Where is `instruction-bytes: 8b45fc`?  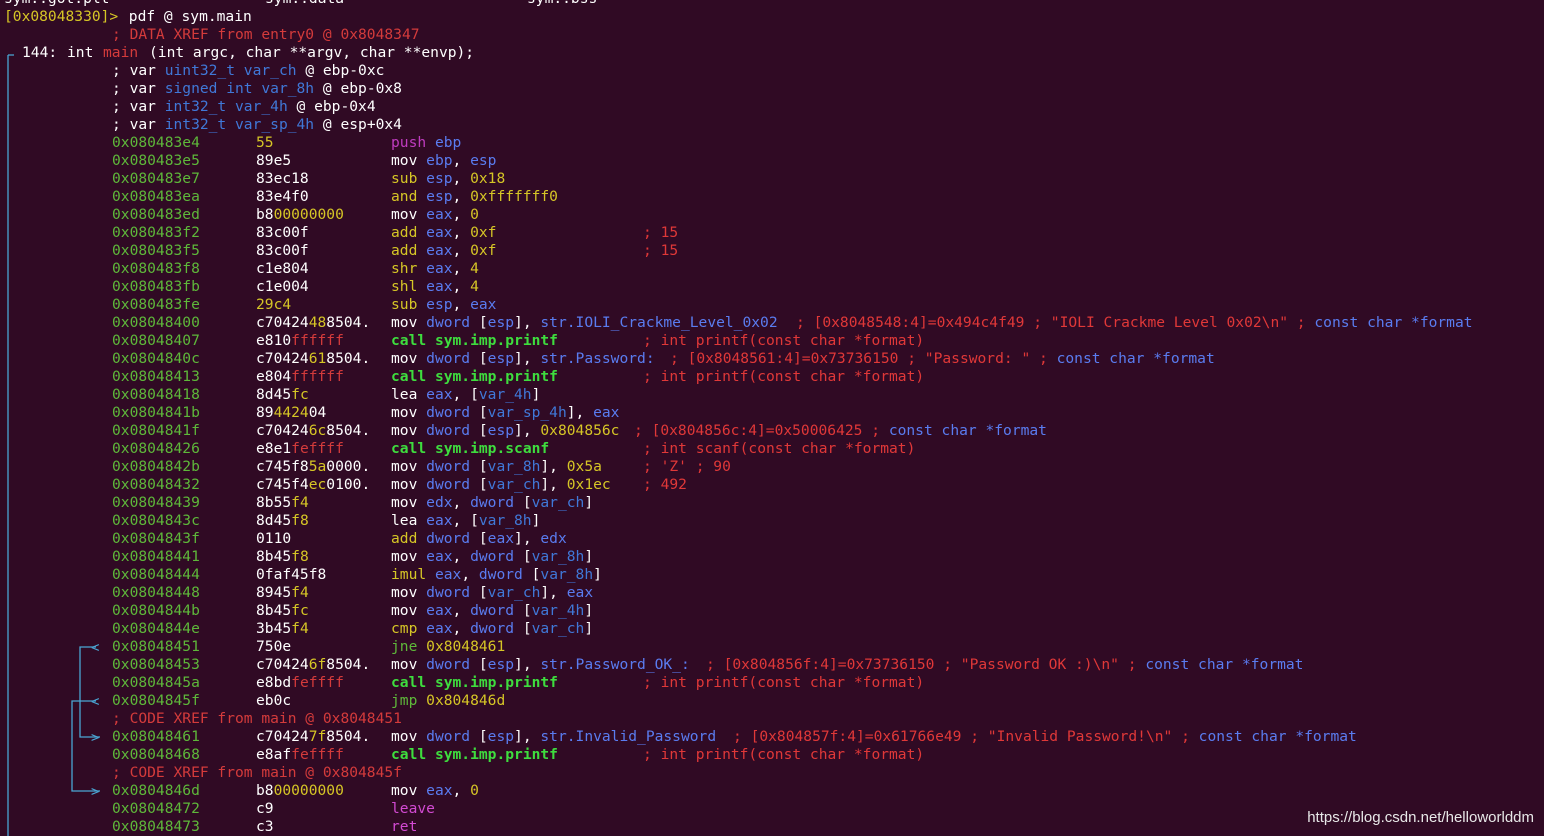
instruction-bytes: 8b45fc is located at coordinates (282, 610).